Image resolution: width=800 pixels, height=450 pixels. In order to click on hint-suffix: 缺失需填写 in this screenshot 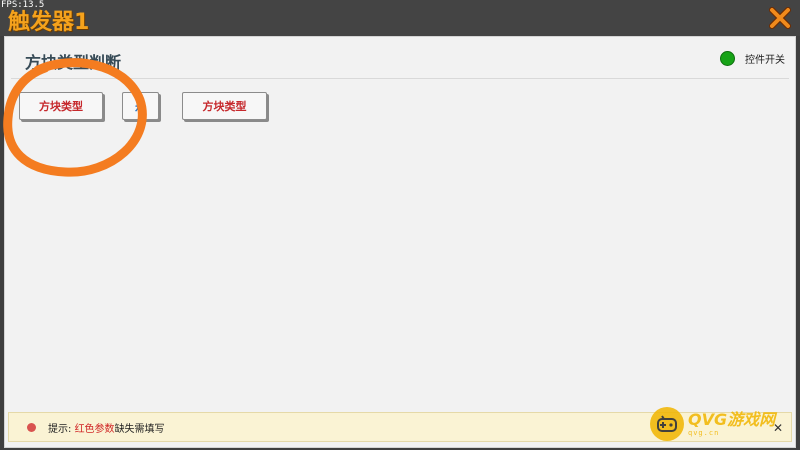, I will do `click(139, 429)`.